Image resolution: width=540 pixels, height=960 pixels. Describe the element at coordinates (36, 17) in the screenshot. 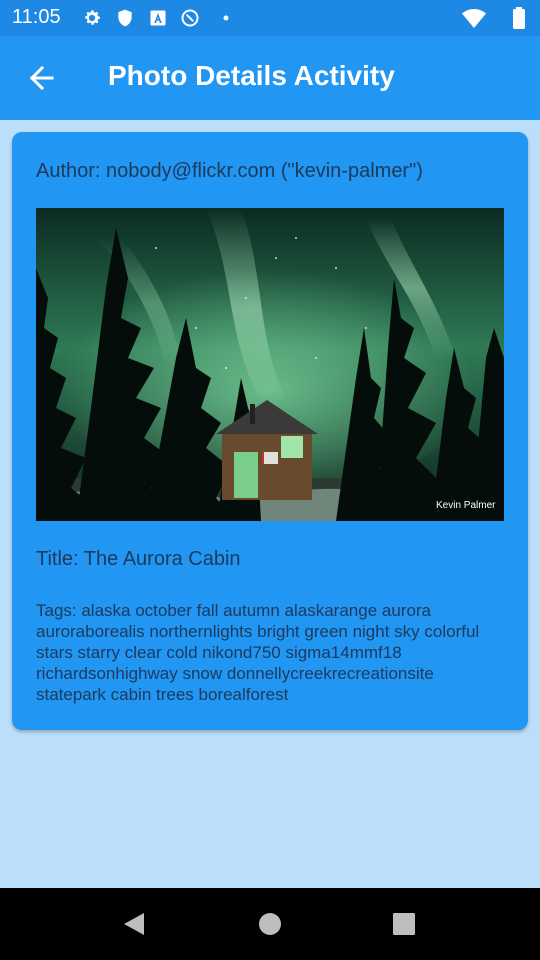

I see `status-time: 11:05` at that location.